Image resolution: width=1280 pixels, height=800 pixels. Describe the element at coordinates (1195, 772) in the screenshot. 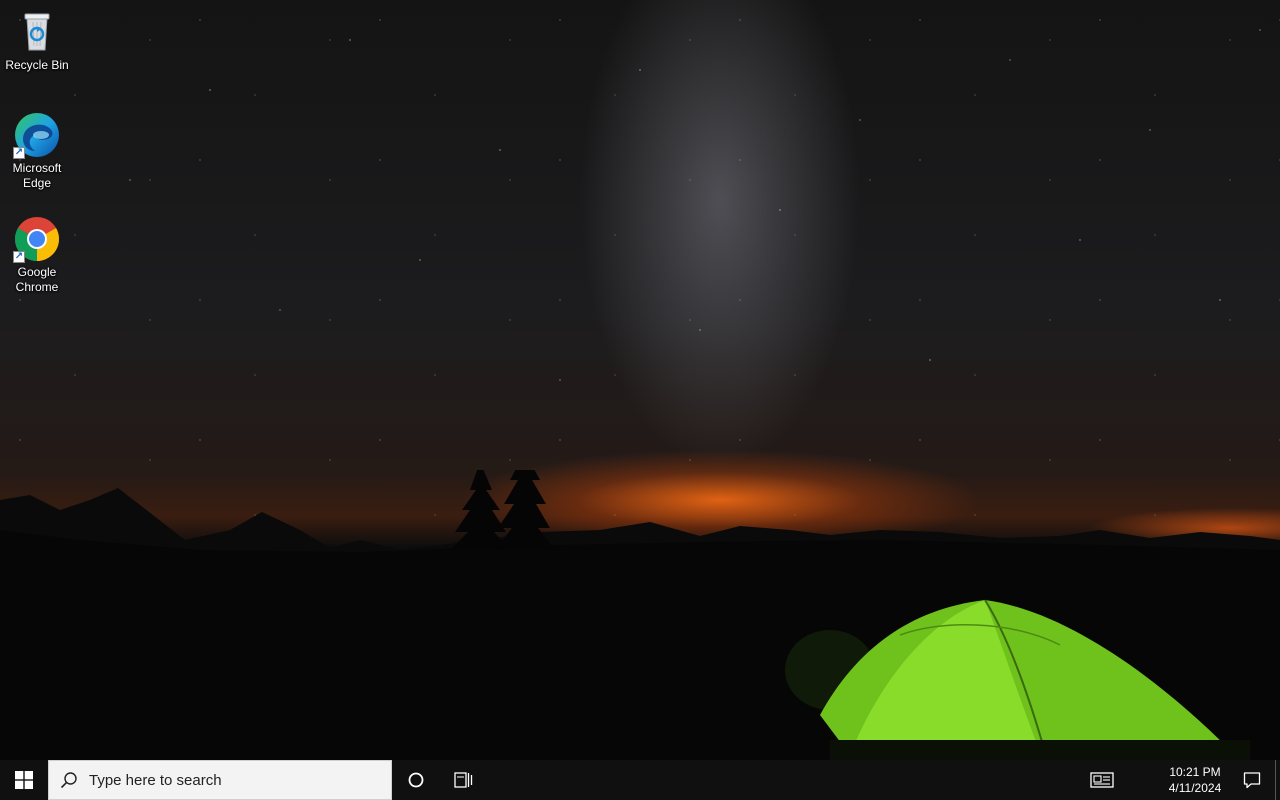

I see `clock-time: 10:21 PM` at that location.